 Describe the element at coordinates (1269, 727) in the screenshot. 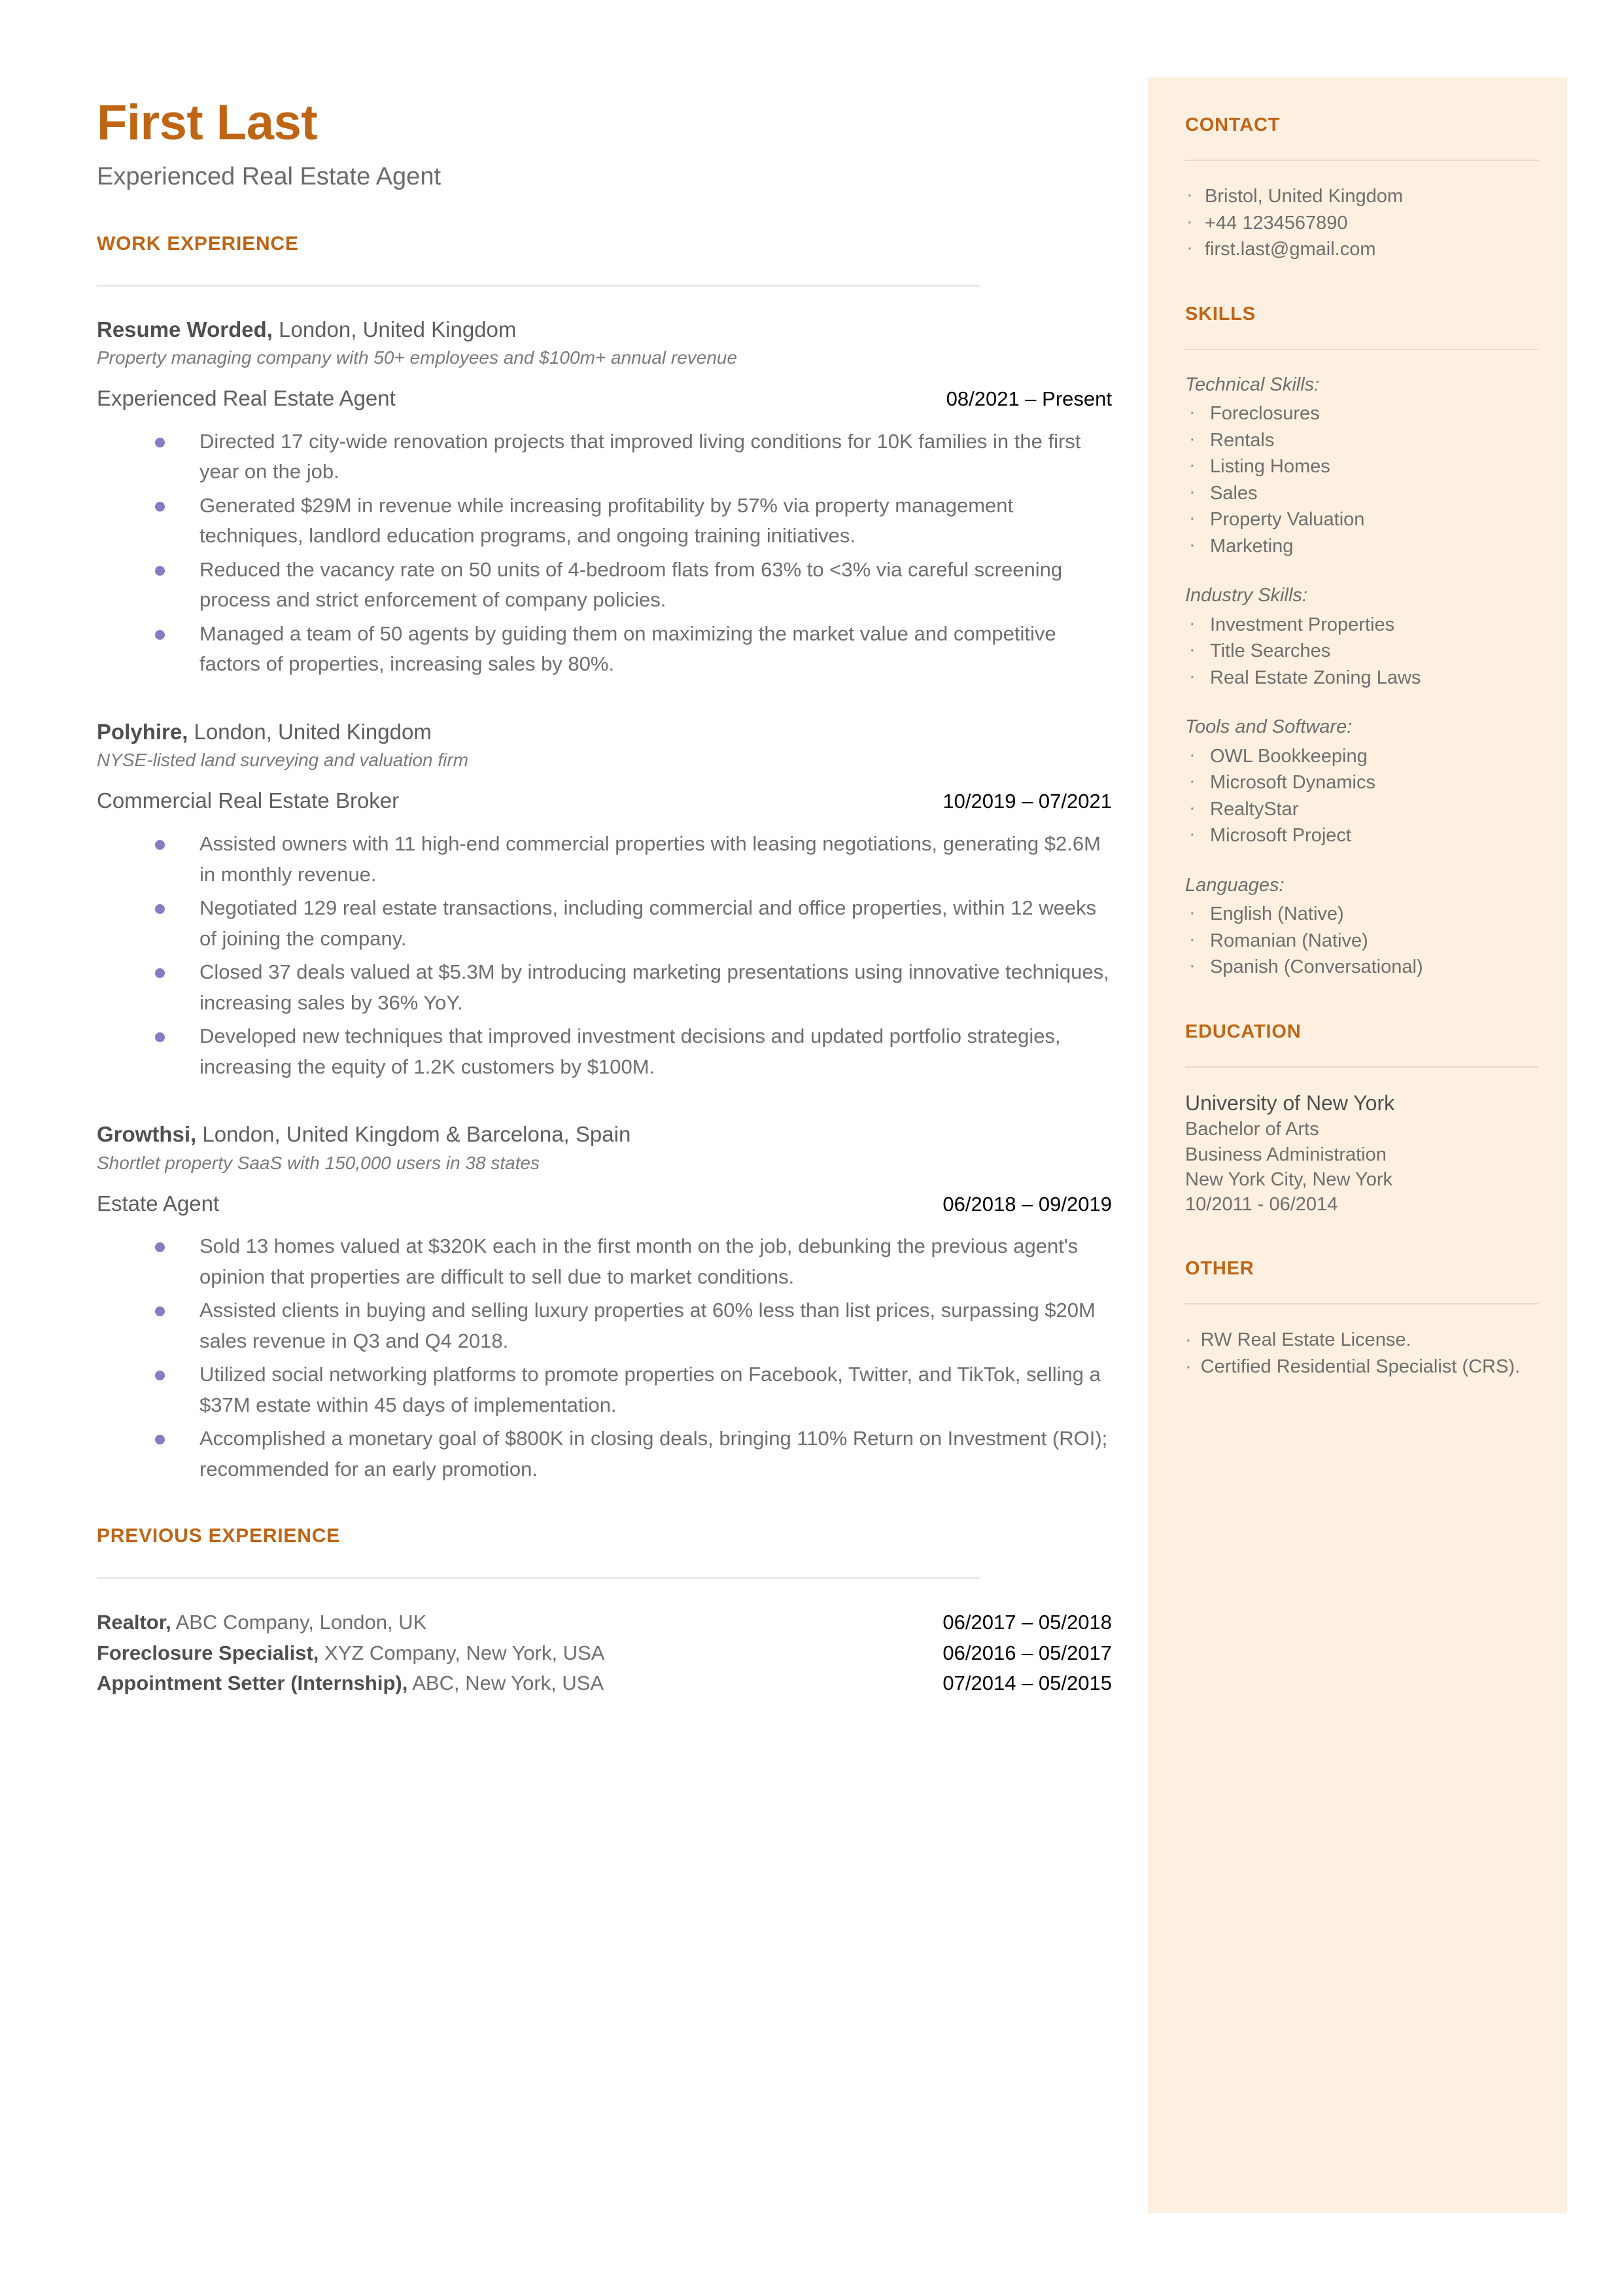

I see `skill-group-title: Tools and Software:` at that location.